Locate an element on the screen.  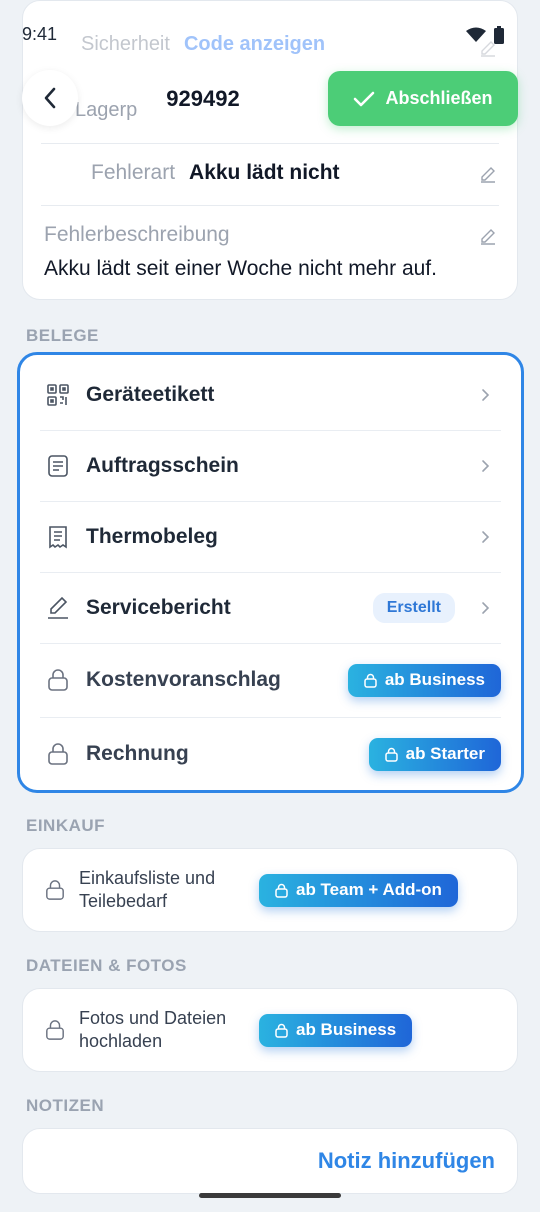
order-id: 929492 is located at coordinates (203, 99).